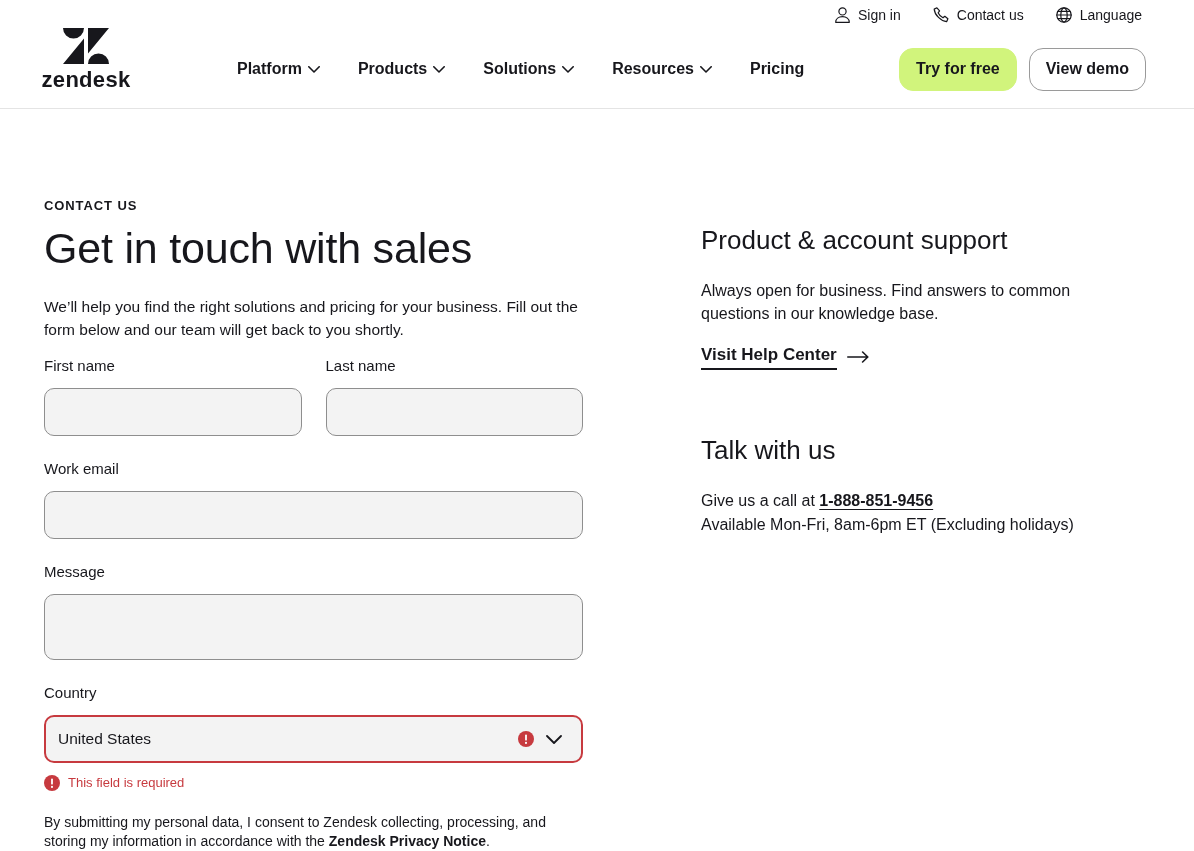 The height and width of the screenshot is (851, 1194). I want to click on select-field: United States, so click(313, 739).